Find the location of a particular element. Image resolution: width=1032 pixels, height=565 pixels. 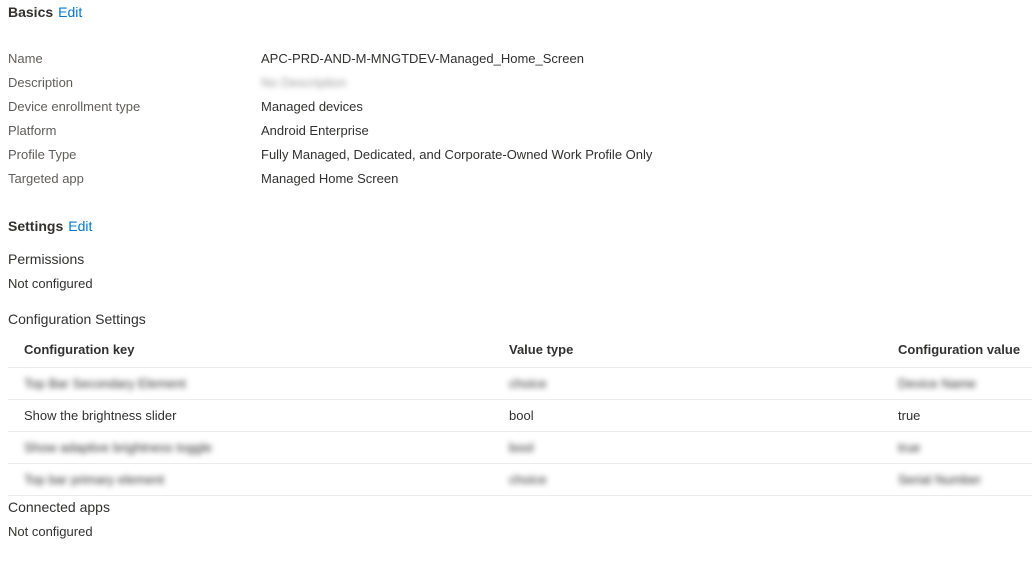

column-header-configuration-value: Configuration value is located at coordinates (959, 349).